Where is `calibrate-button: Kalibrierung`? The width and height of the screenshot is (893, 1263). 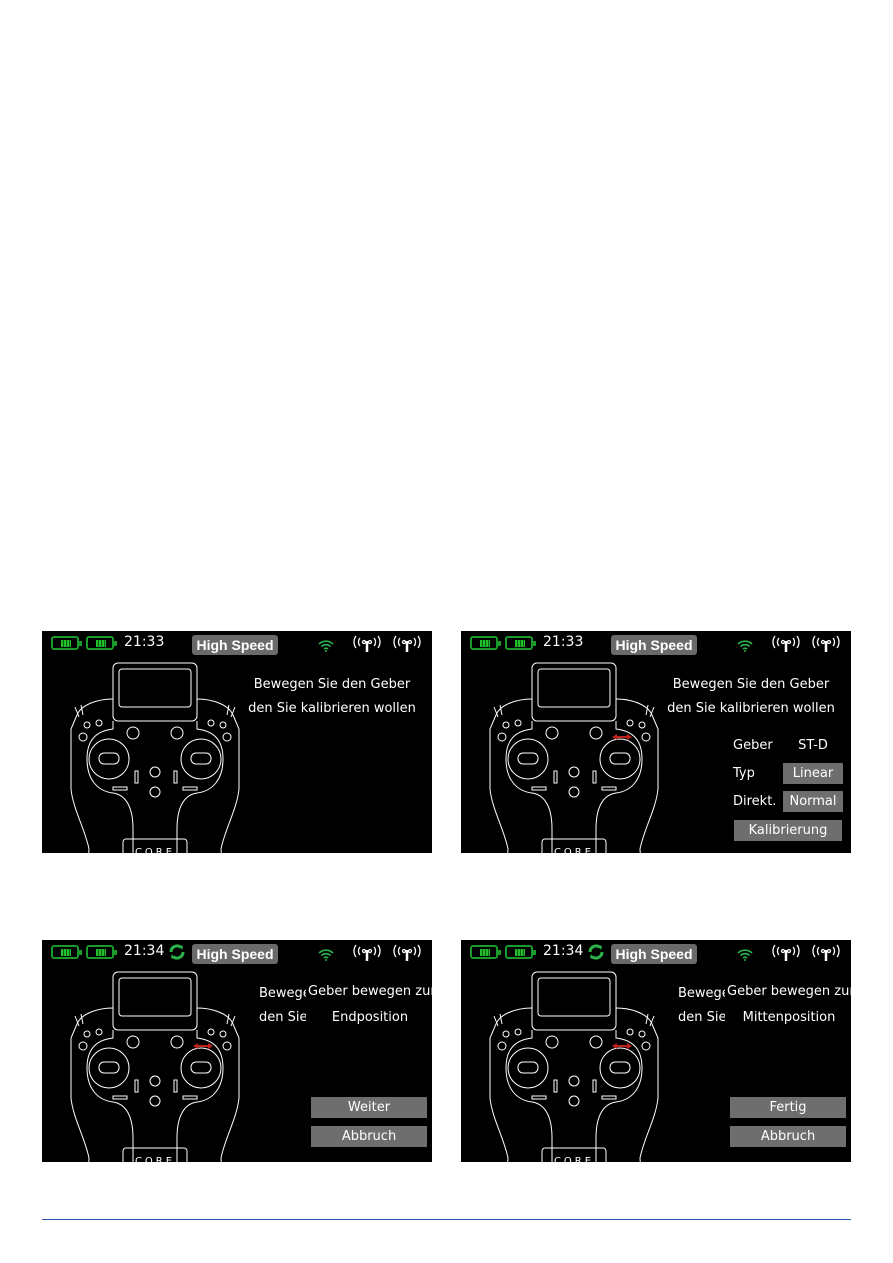
calibrate-button: Kalibrierung is located at coordinates (788, 830).